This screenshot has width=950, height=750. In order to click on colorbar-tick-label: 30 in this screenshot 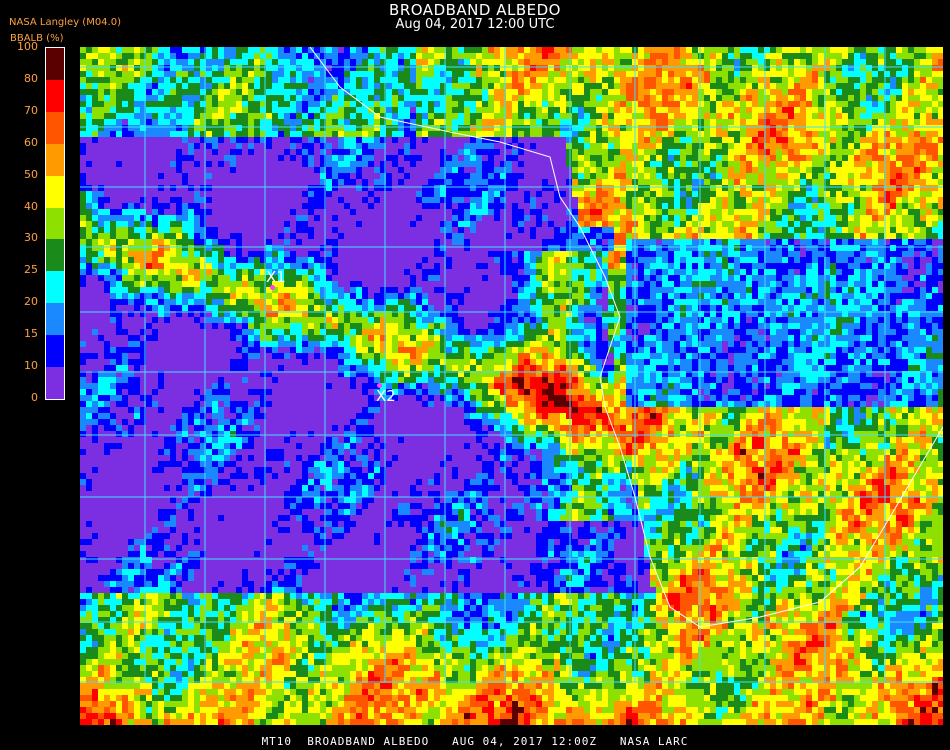, I will do `click(31, 238)`.